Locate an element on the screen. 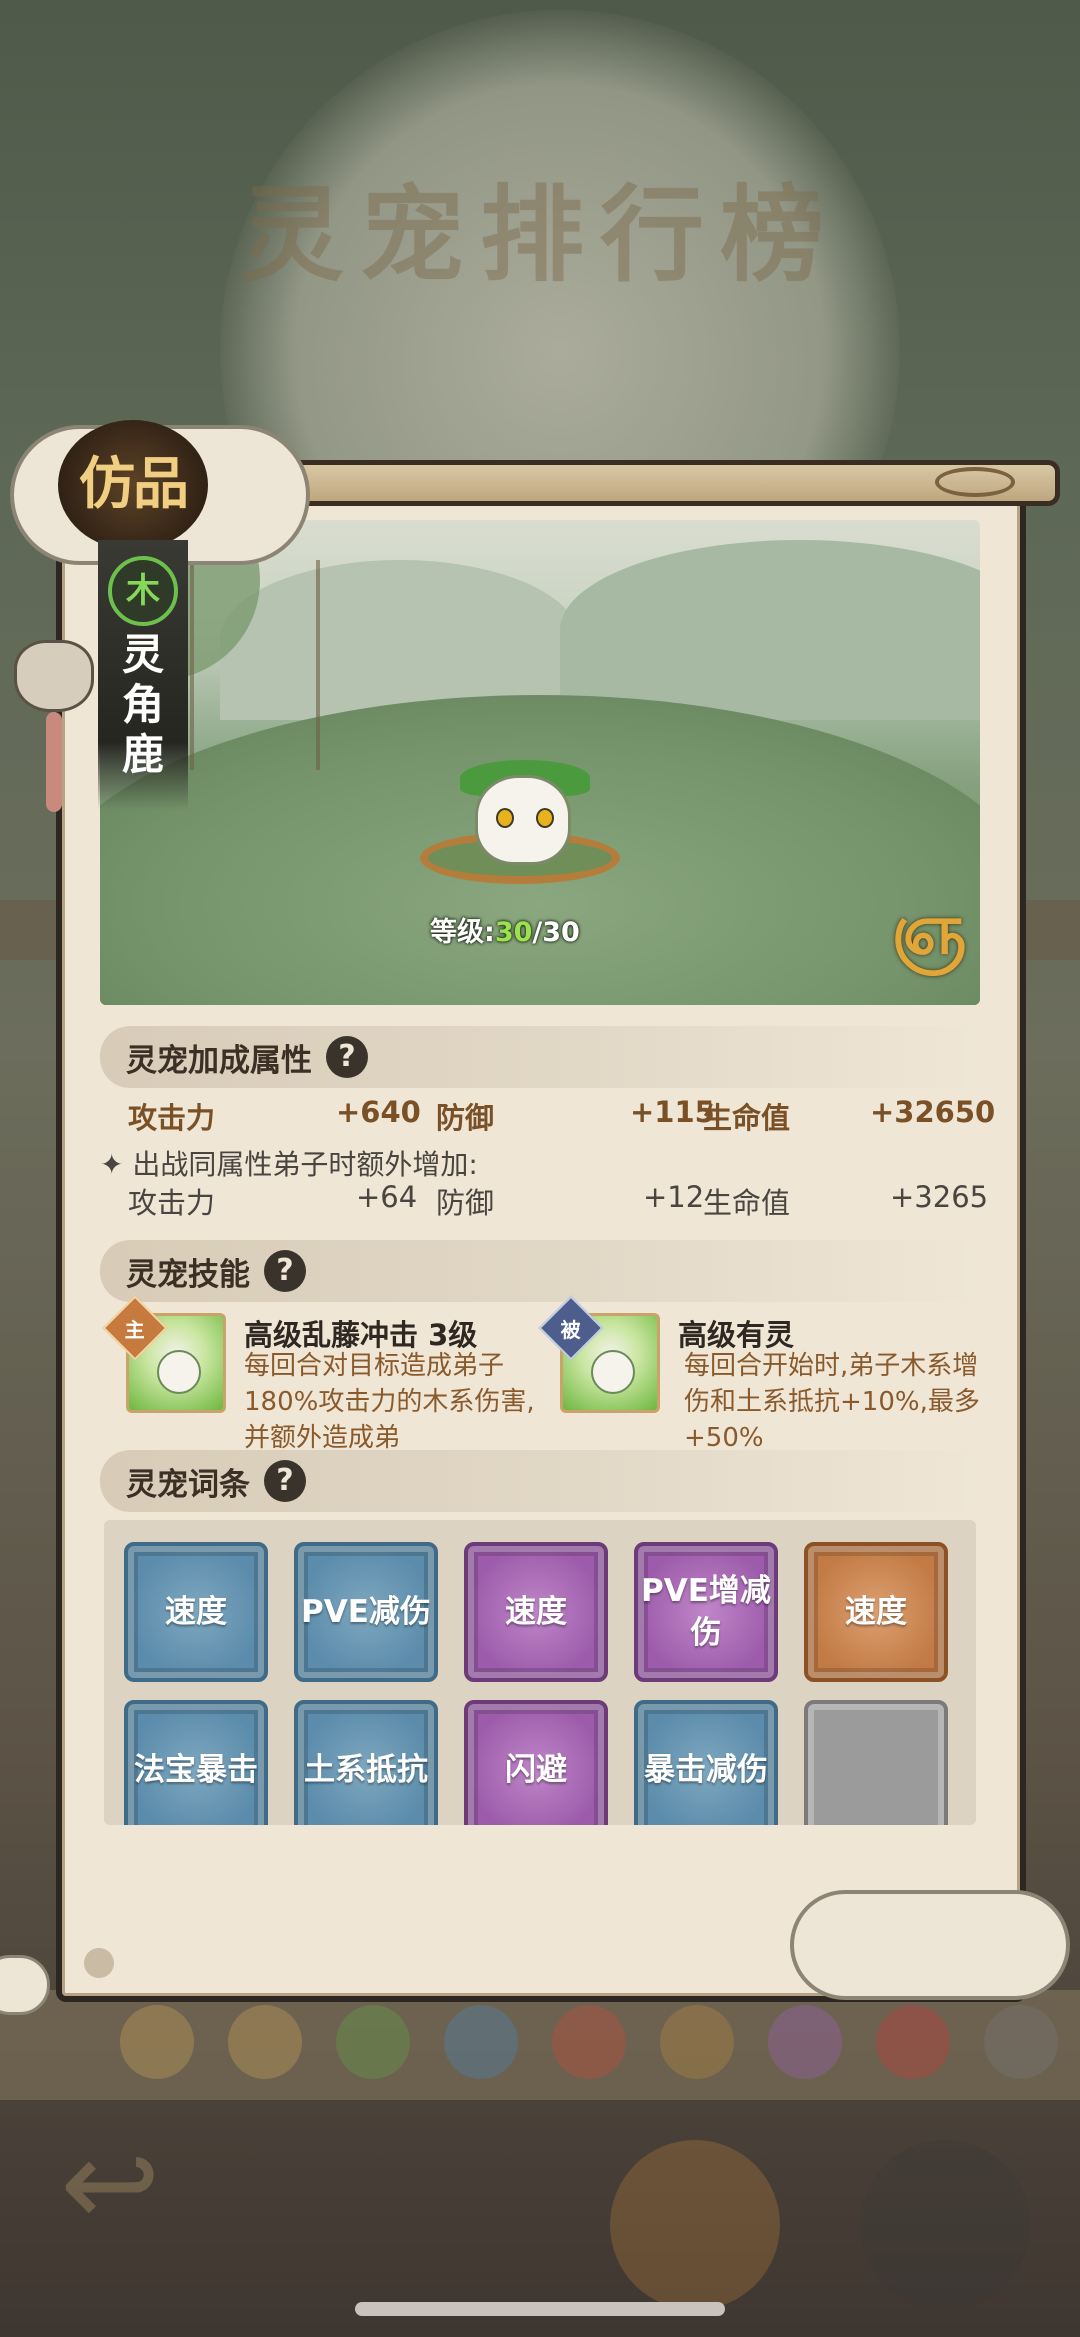  trait-label: 暴击减伤 is located at coordinates (706, 1770).